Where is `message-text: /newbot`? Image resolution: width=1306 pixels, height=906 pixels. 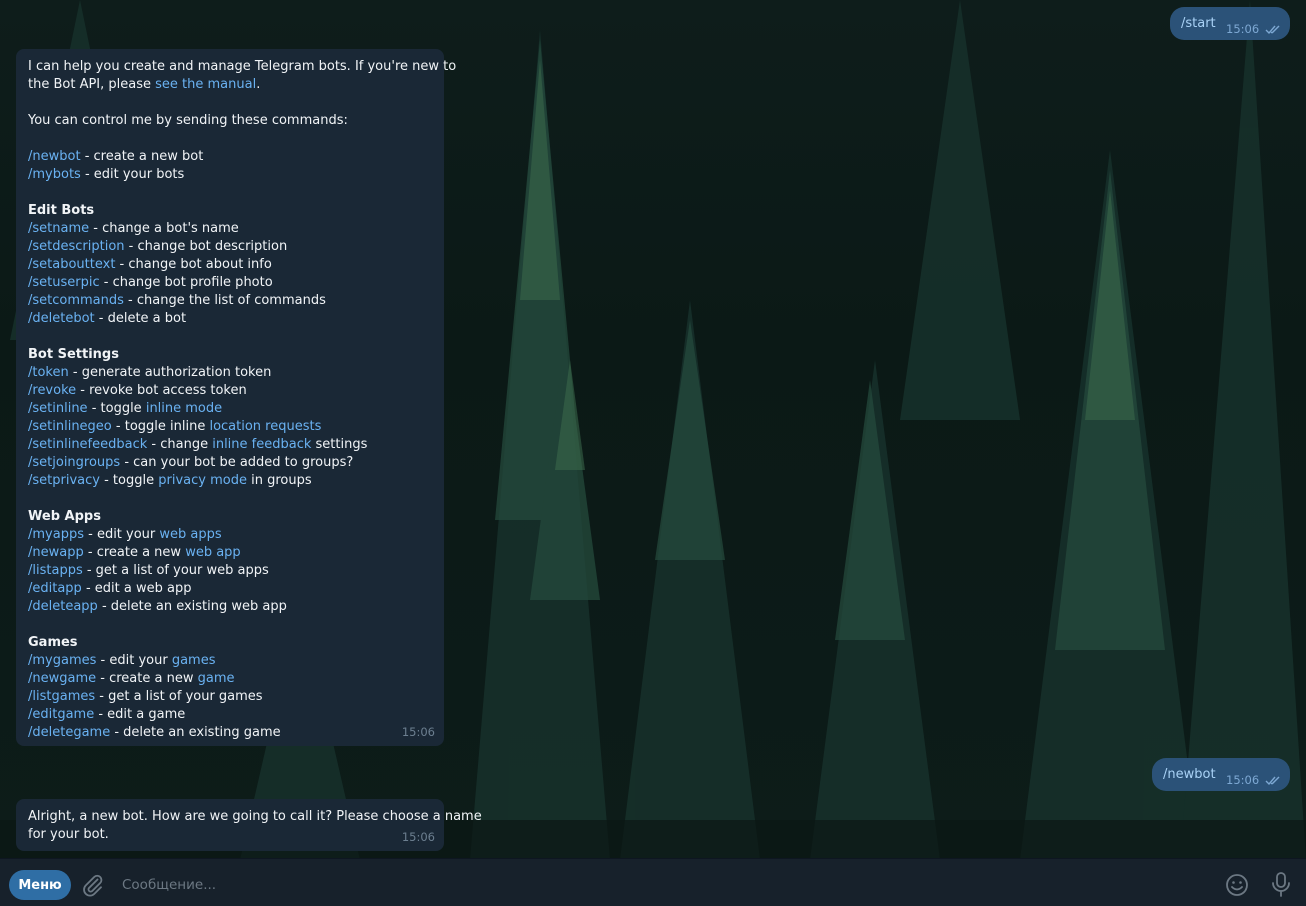
message-text: /newbot is located at coordinates (1189, 774).